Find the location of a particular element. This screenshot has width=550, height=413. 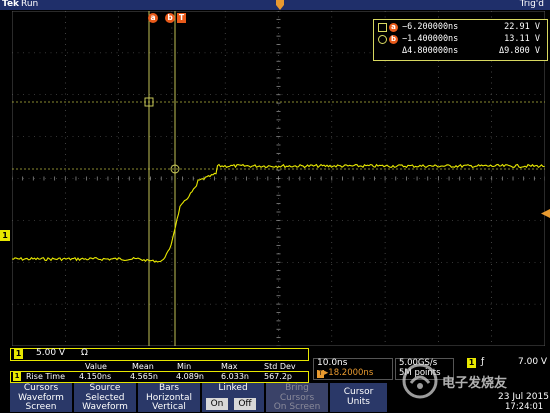

horizontal-scale-box: 10.0ns T ▸18.2000ns is located at coordinates (353, 369).